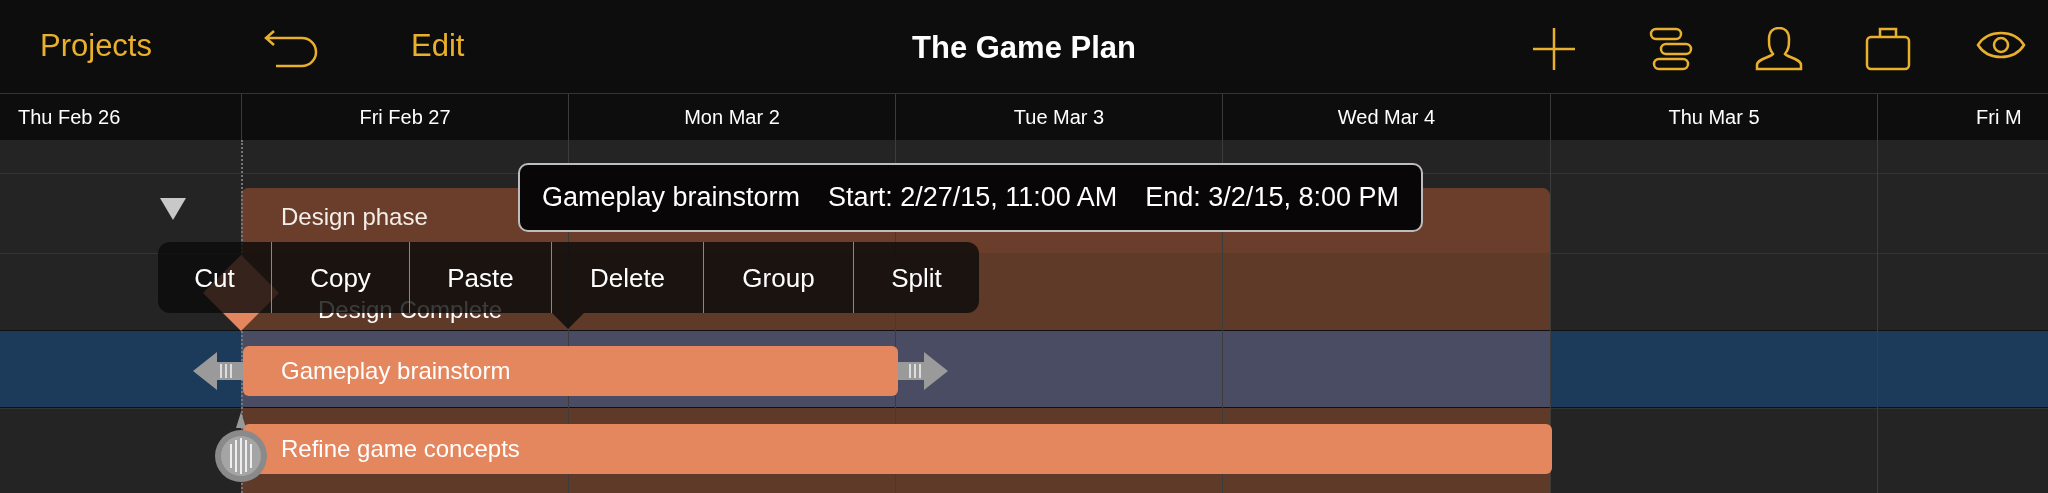  What do you see at coordinates (916, 277) in the screenshot?
I see `menu-item: Split` at bounding box center [916, 277].